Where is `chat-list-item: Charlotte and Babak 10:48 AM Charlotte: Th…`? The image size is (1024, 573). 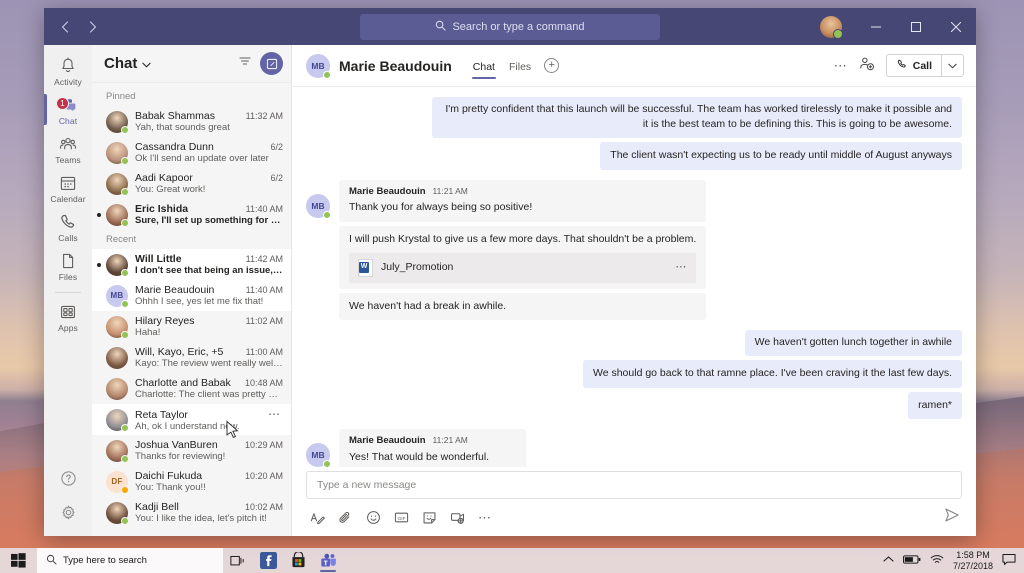 chat-list-item: Charlotte and Babak 10:48 AM Charlotte: Th… is located at coordinates (191, 388).